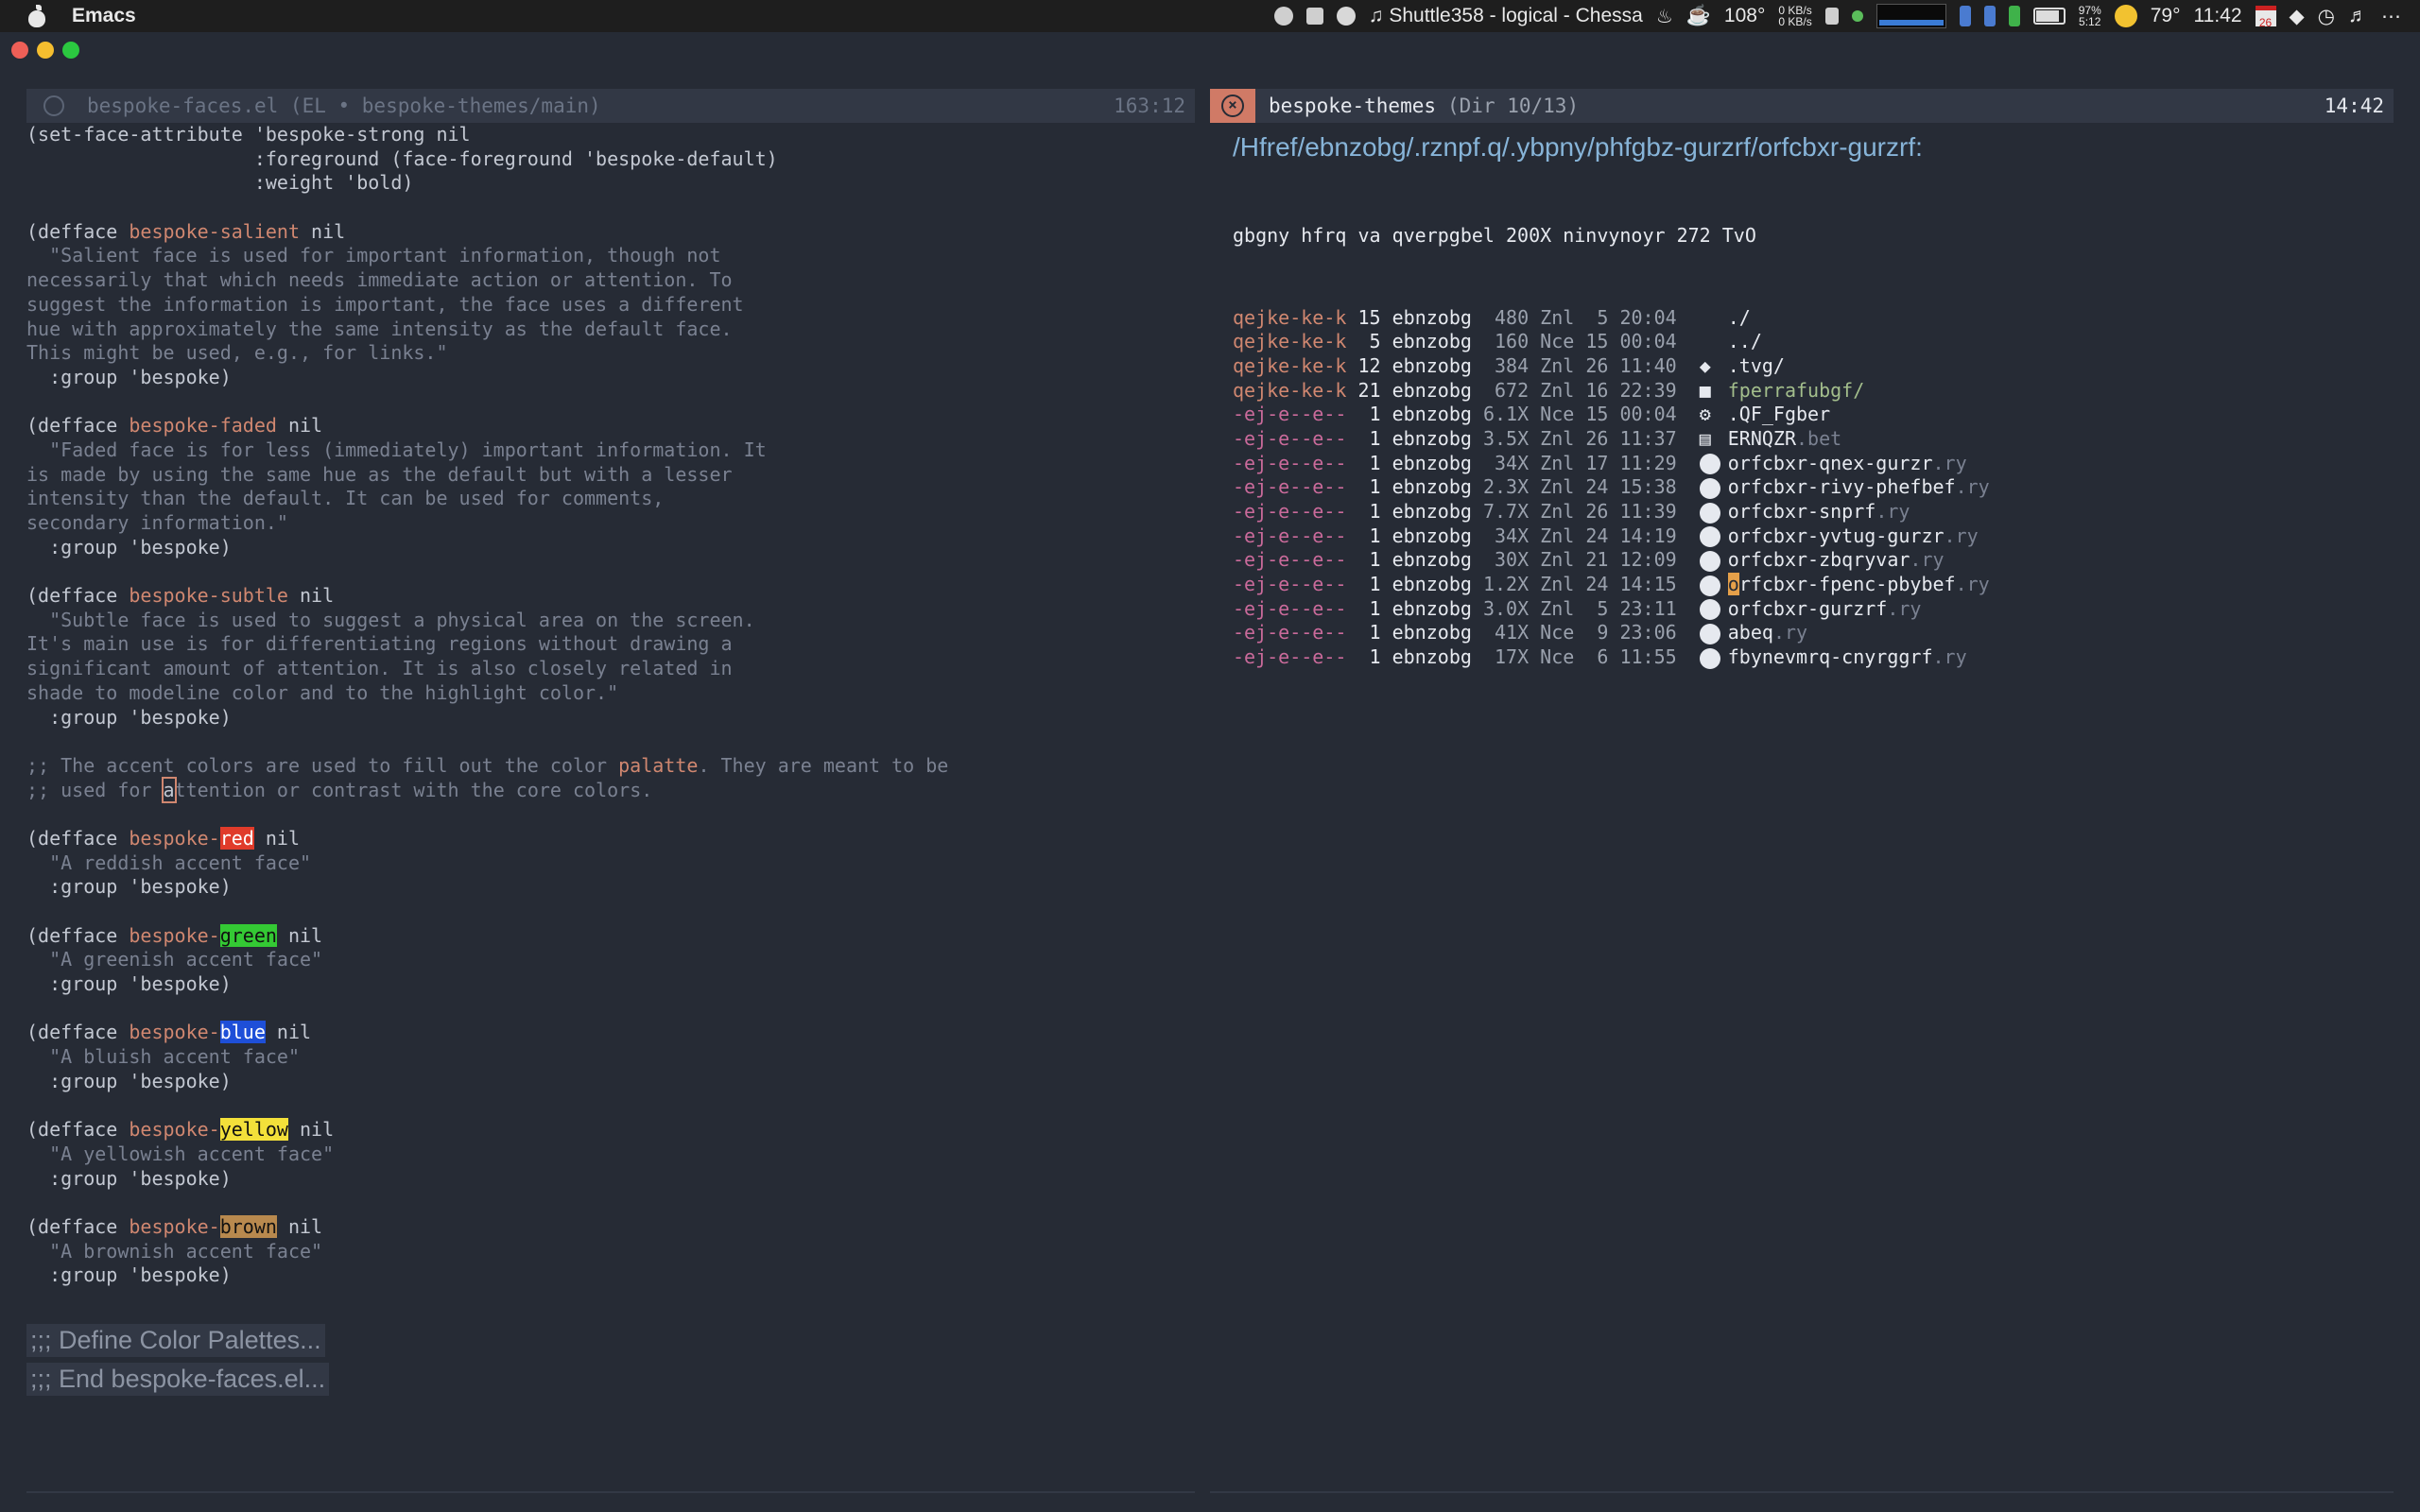 This screenshot has width=2420, height=1512. What do you see at coordinates (2326, 16) in the screenshot?
I see `time-machine-icon: ◷` at bounding box center [2326, 16].